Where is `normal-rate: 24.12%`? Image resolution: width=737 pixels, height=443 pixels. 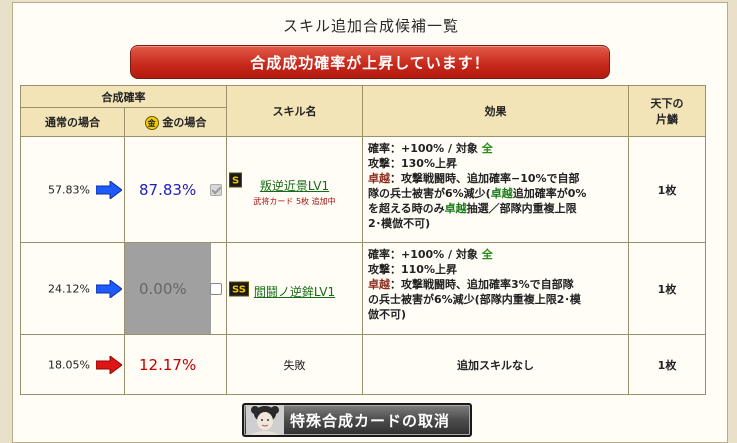 normal-rate: 24.12% is located at coordinates (69, 288).